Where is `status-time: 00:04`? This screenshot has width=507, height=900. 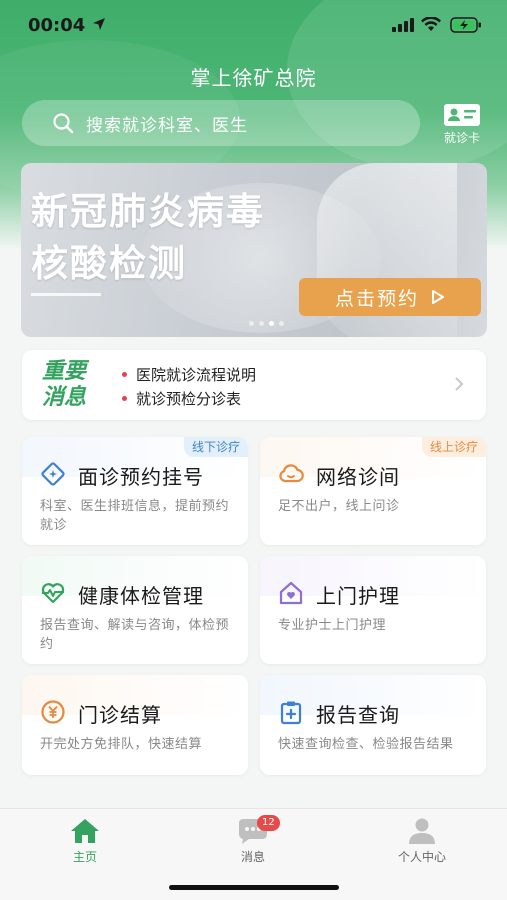
status-time: 00:04 is located at coordinates (57, 25).